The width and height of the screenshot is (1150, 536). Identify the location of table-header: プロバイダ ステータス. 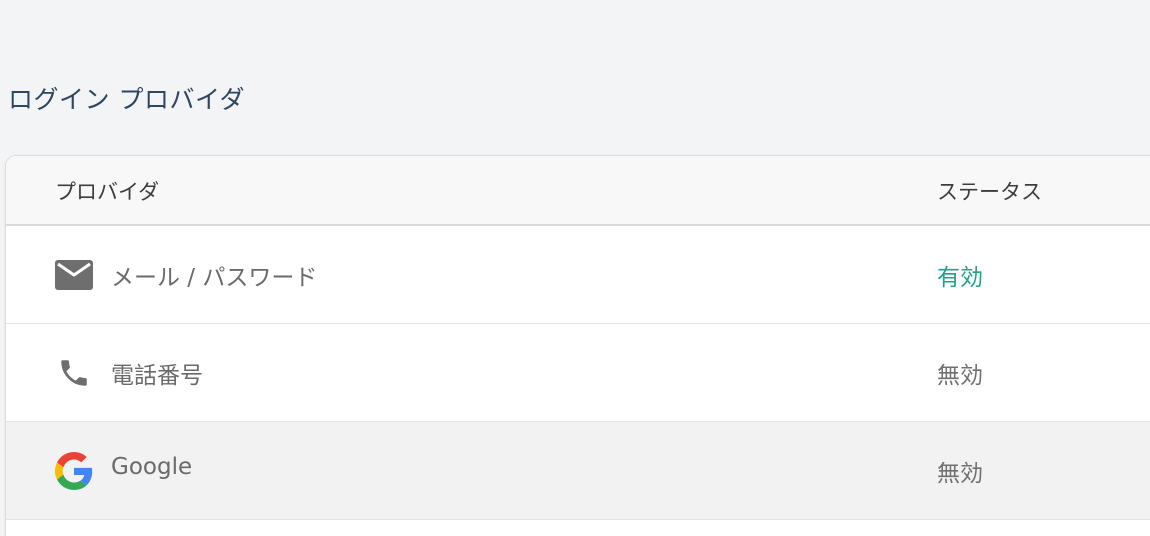
(578, 191).